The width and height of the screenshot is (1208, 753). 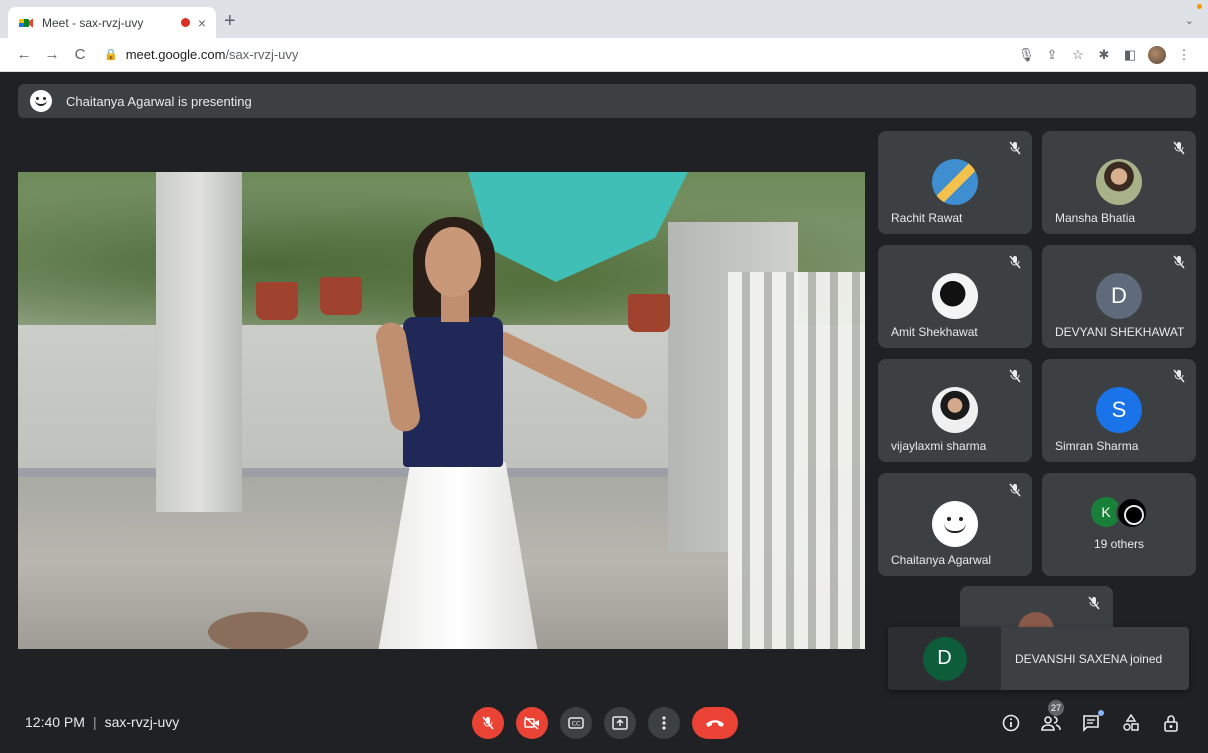 I want to click on captions-icon: CC, so click(x=576, y=723).